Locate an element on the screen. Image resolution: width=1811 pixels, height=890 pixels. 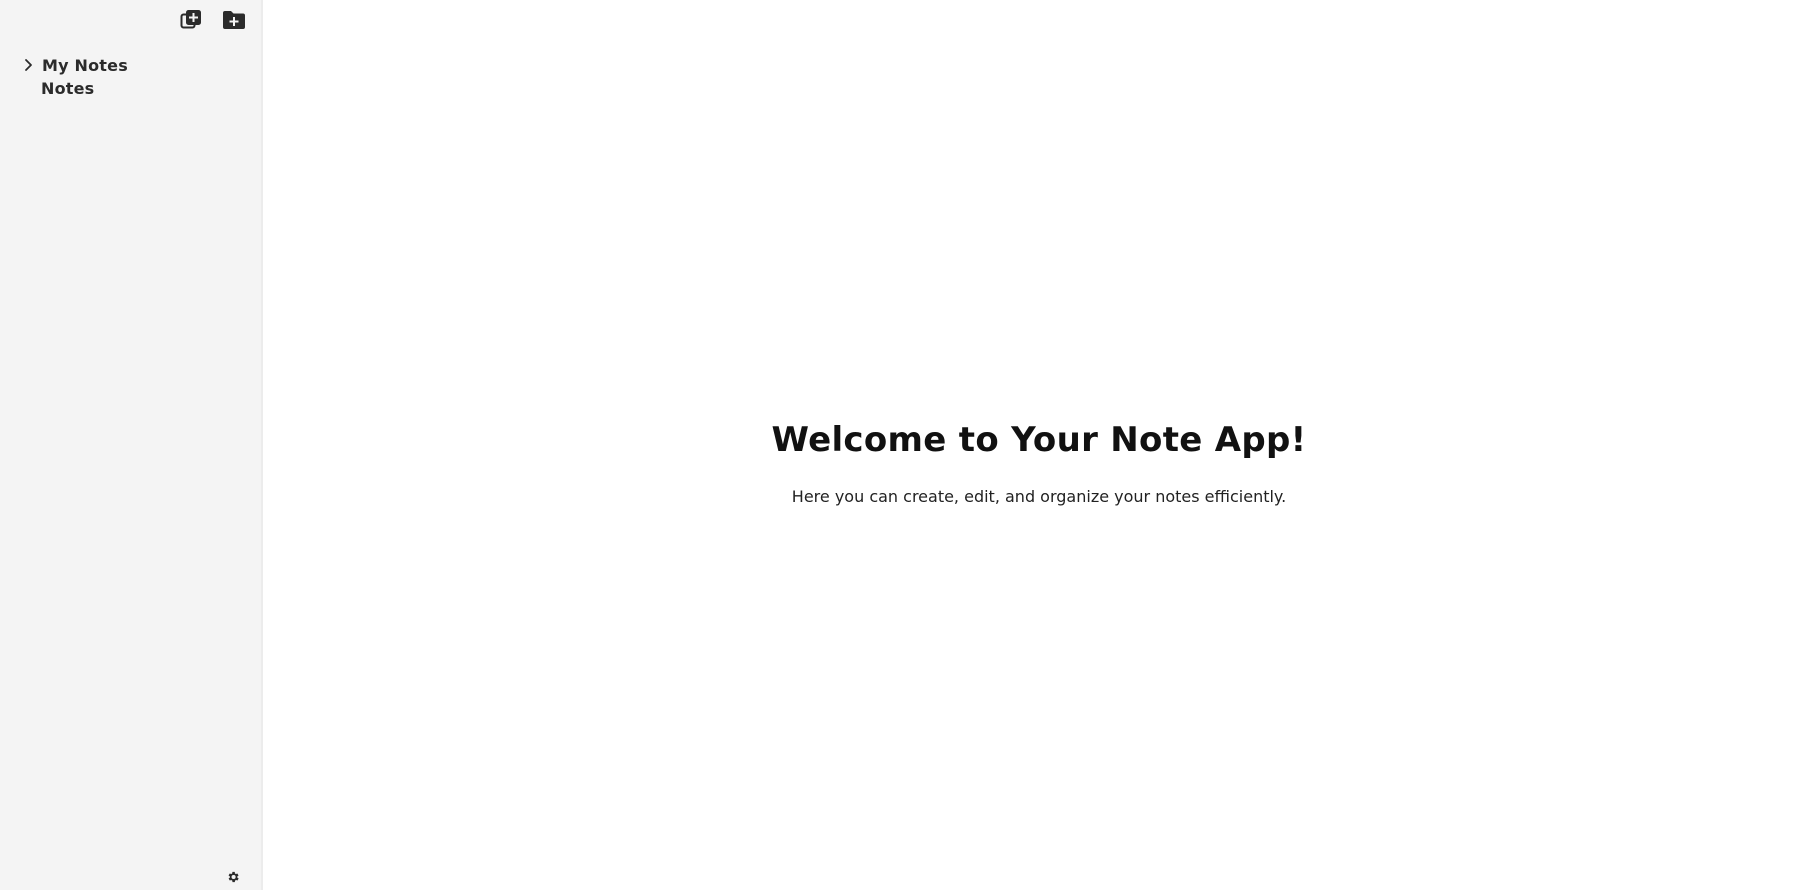
note-item-notes: Notes is located at coordinates (130, 92).